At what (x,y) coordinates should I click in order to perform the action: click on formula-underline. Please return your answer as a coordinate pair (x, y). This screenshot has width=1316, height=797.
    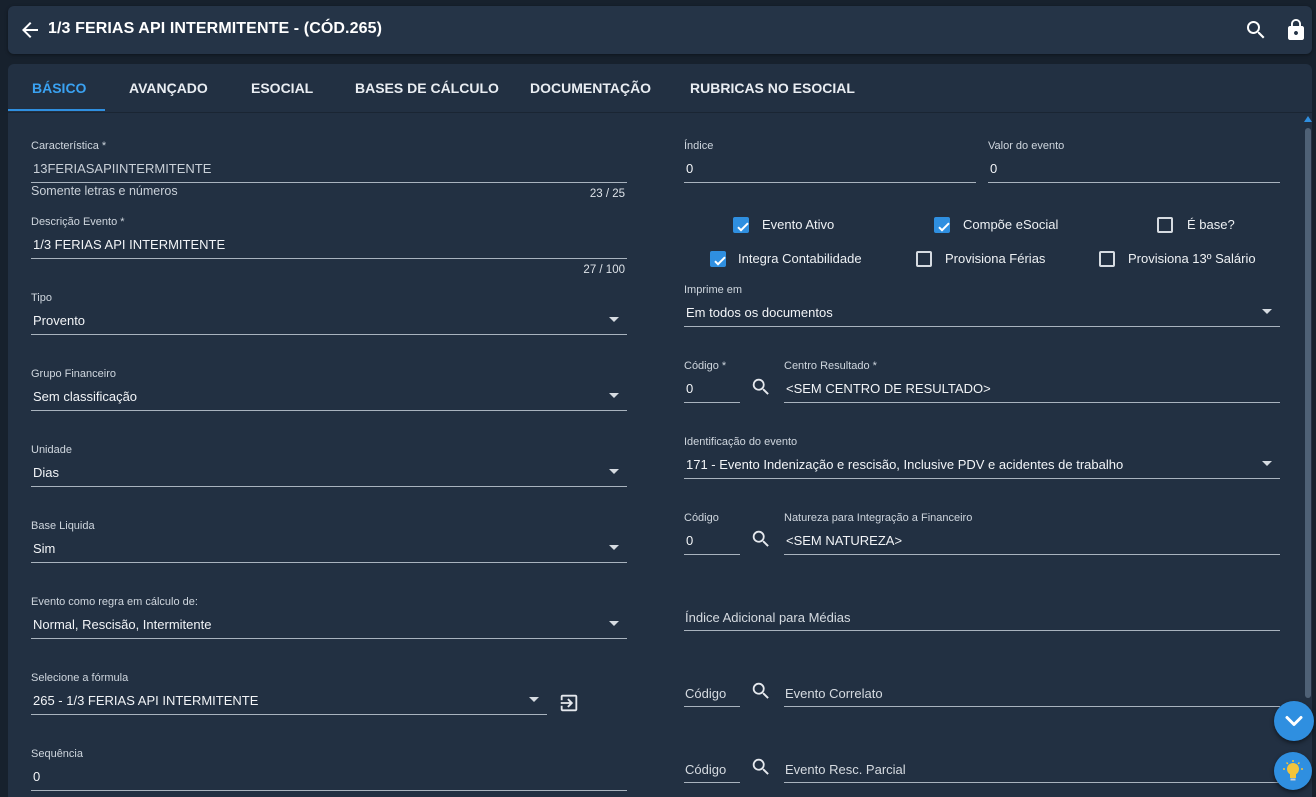
    Looking at the image, I should click on (289, 714).